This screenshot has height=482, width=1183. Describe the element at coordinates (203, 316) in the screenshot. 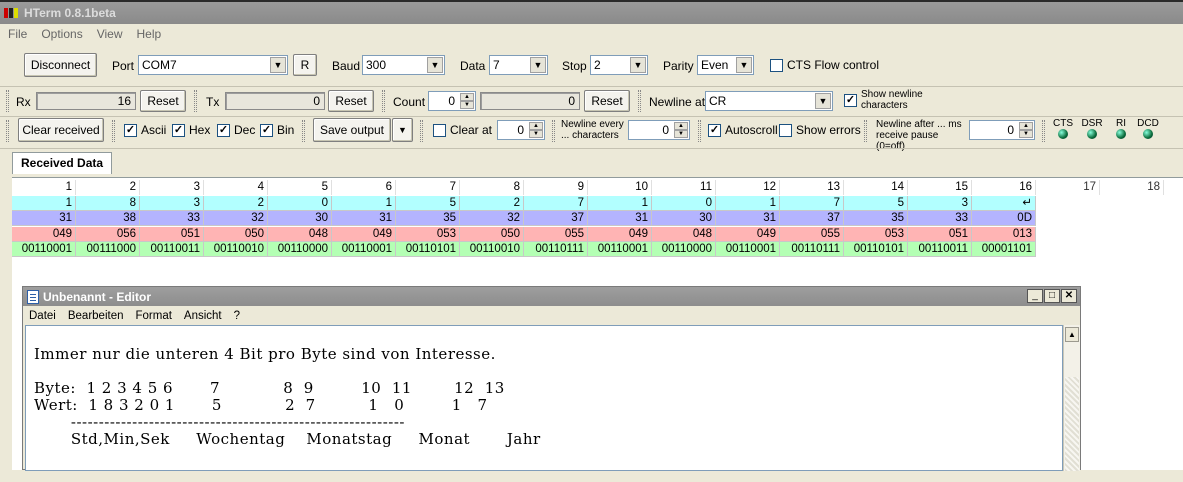

I see `editor-menu-ansicht: Ansicht` at that location.